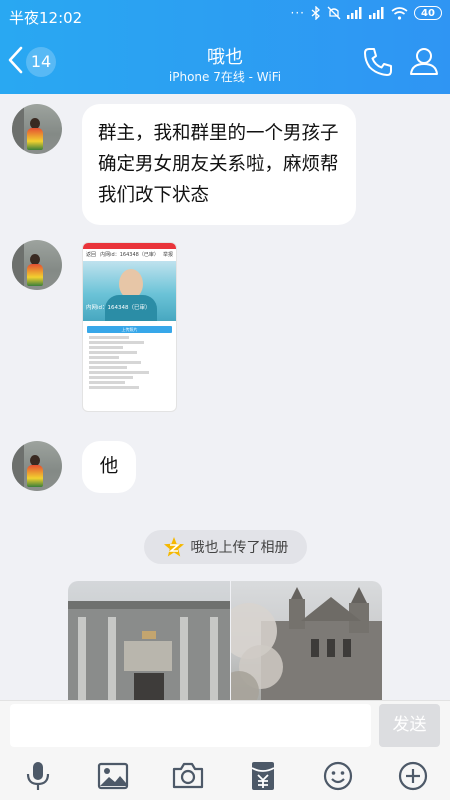  I want to click on screenshot-upload-button: 上传照片, so click(129, 329).